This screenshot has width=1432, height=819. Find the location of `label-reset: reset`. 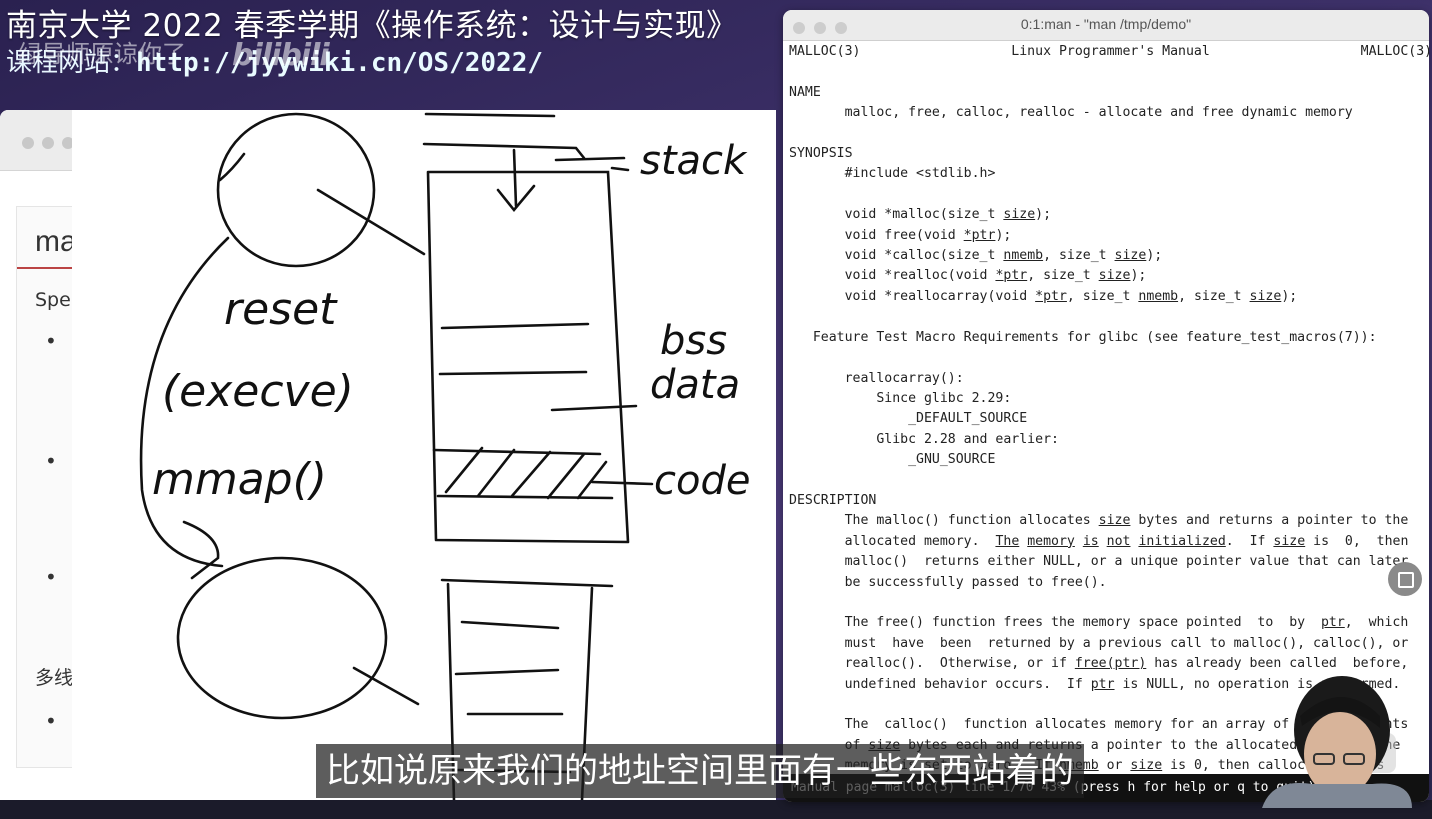

label-reset: reset is located at coordinates (281, 309).